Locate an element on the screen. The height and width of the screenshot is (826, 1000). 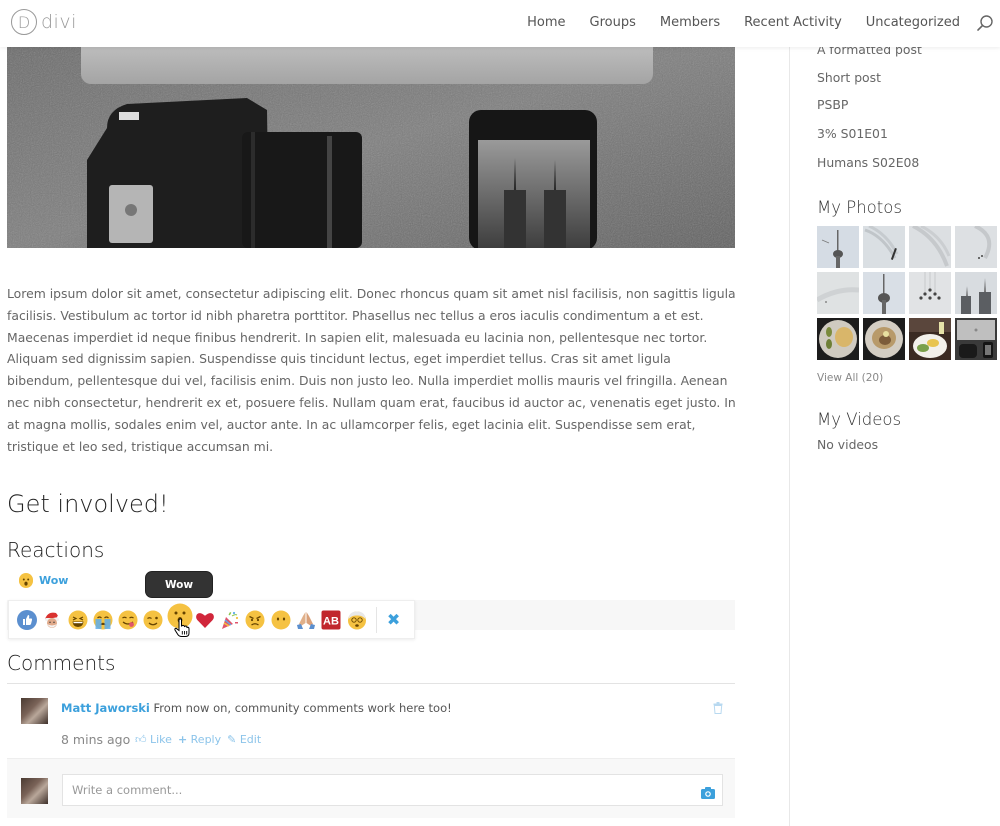
my-videos-heading: My Videos is located at coordinates (859, 419).